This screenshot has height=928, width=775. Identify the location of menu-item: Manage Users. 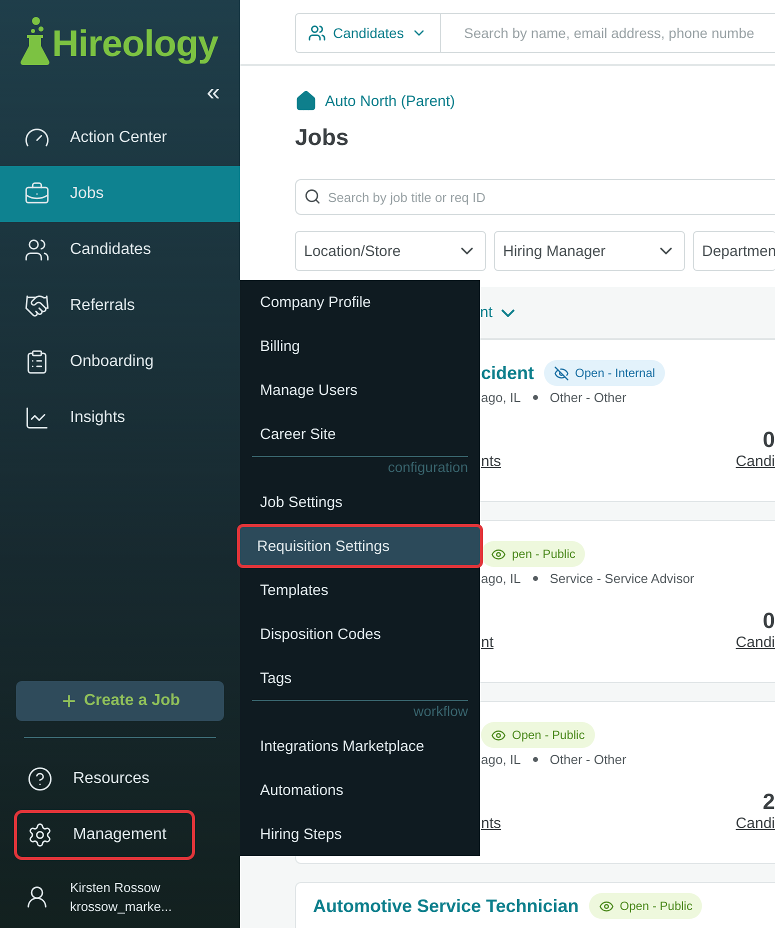
(360, 390).